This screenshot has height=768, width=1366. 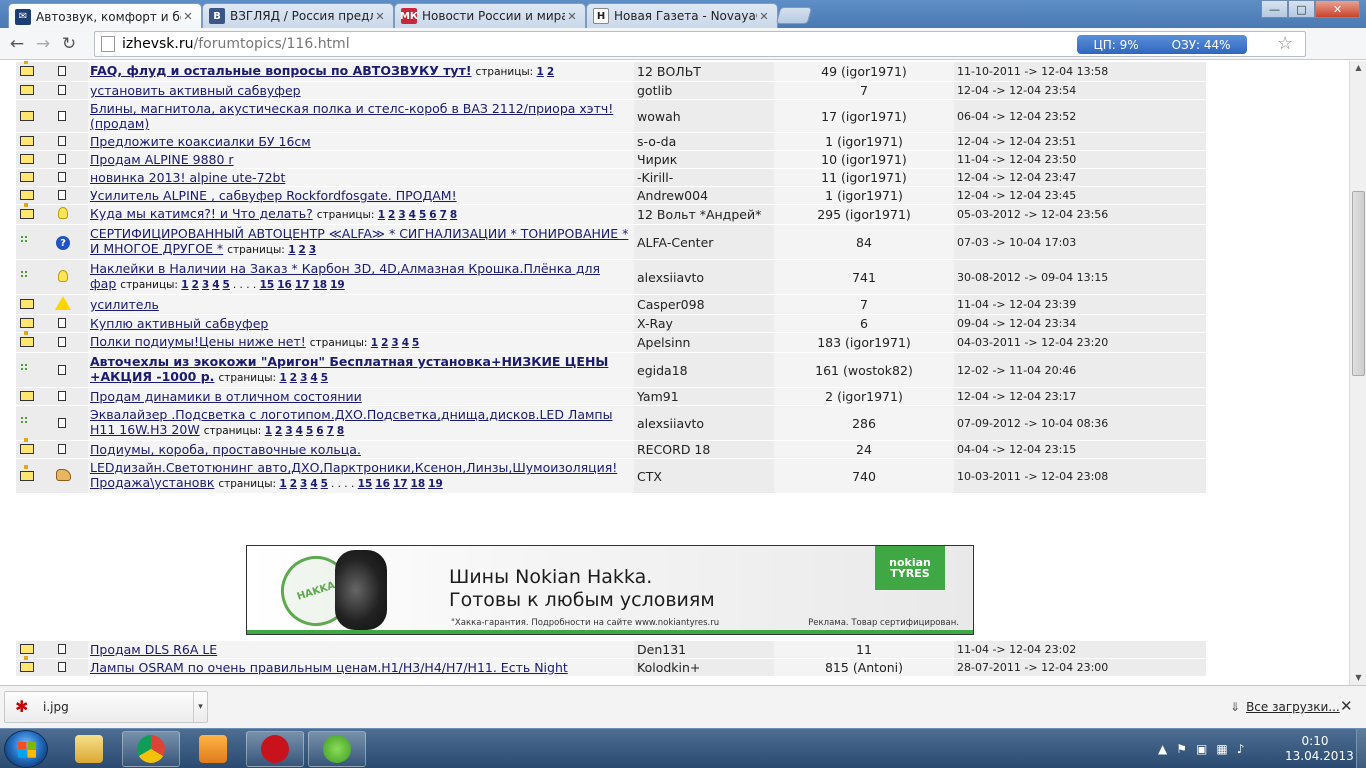 What do you see at coordinates (1162, 44) in the screenshot?
I see `cpu-ram-widget: ЦП: 9% ОЗУ: 44%` at bounding box center [1162, 44].